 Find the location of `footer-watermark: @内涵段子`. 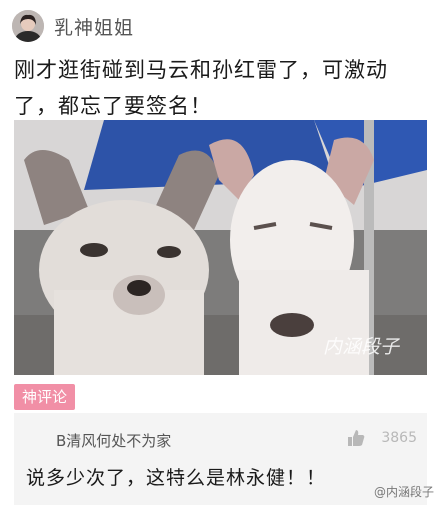

footer-watermark: @内涵段子 is located at coordinates (403, 492).